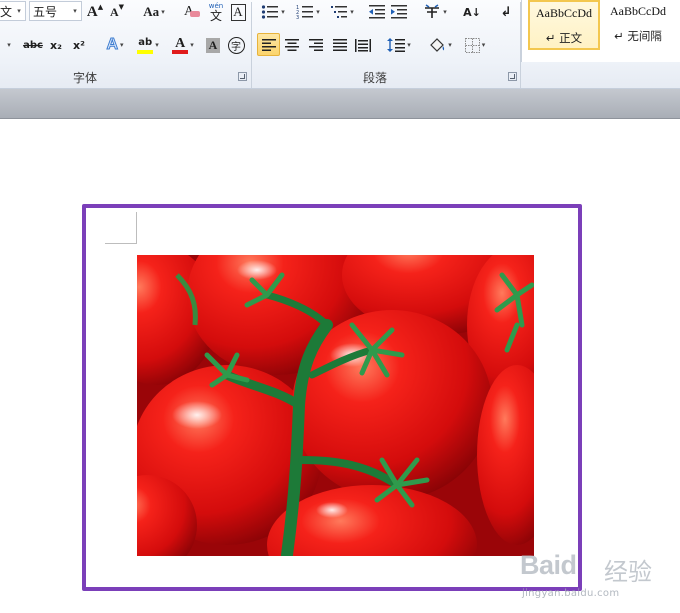 The height and width of the screenshot is (613, 680). Describe the element at coordinates (84, 78) in the screenshot. I see `font-group-label: 字体` at that location.